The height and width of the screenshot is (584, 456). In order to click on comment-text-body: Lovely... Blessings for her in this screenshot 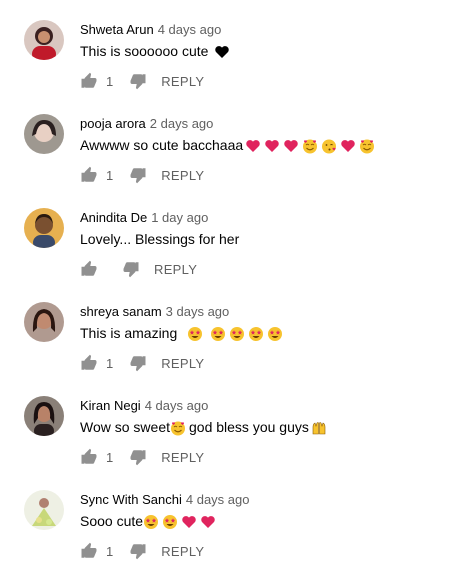, I will do `click(160, 239)`.